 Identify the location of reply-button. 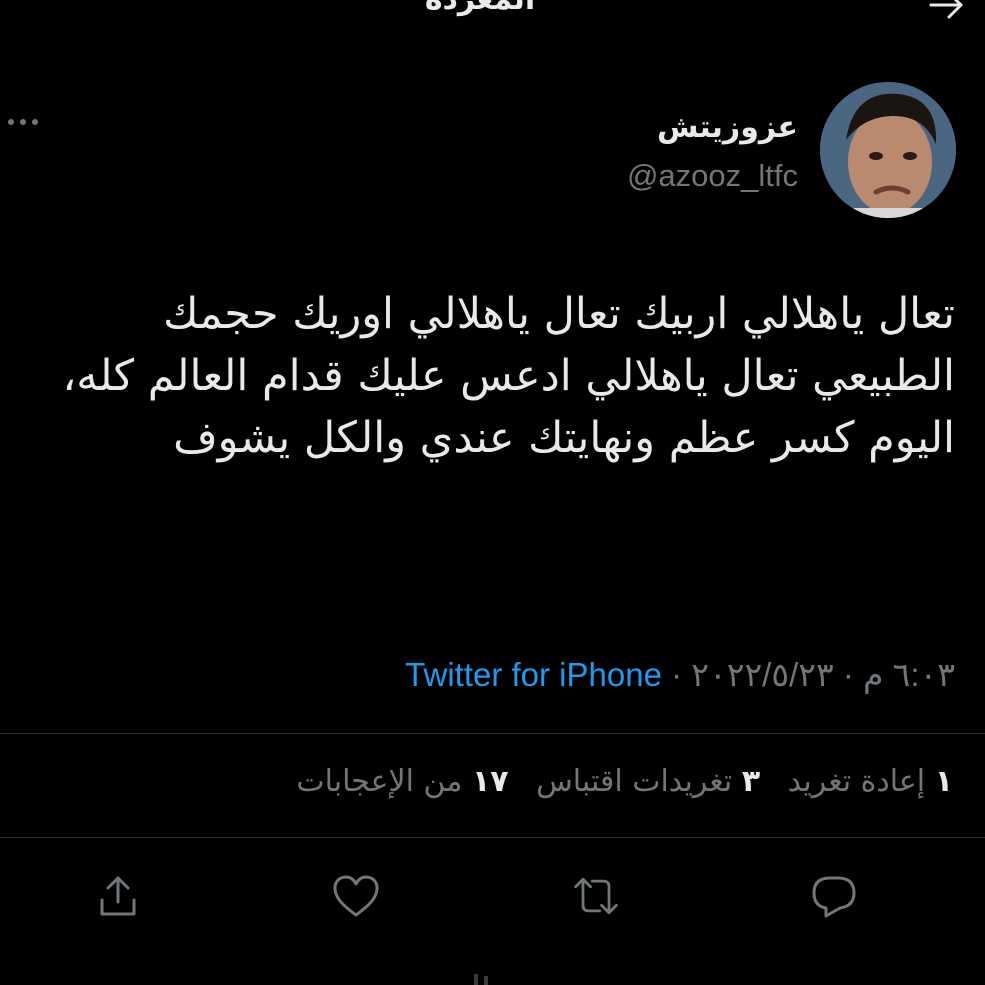
(834, 896).